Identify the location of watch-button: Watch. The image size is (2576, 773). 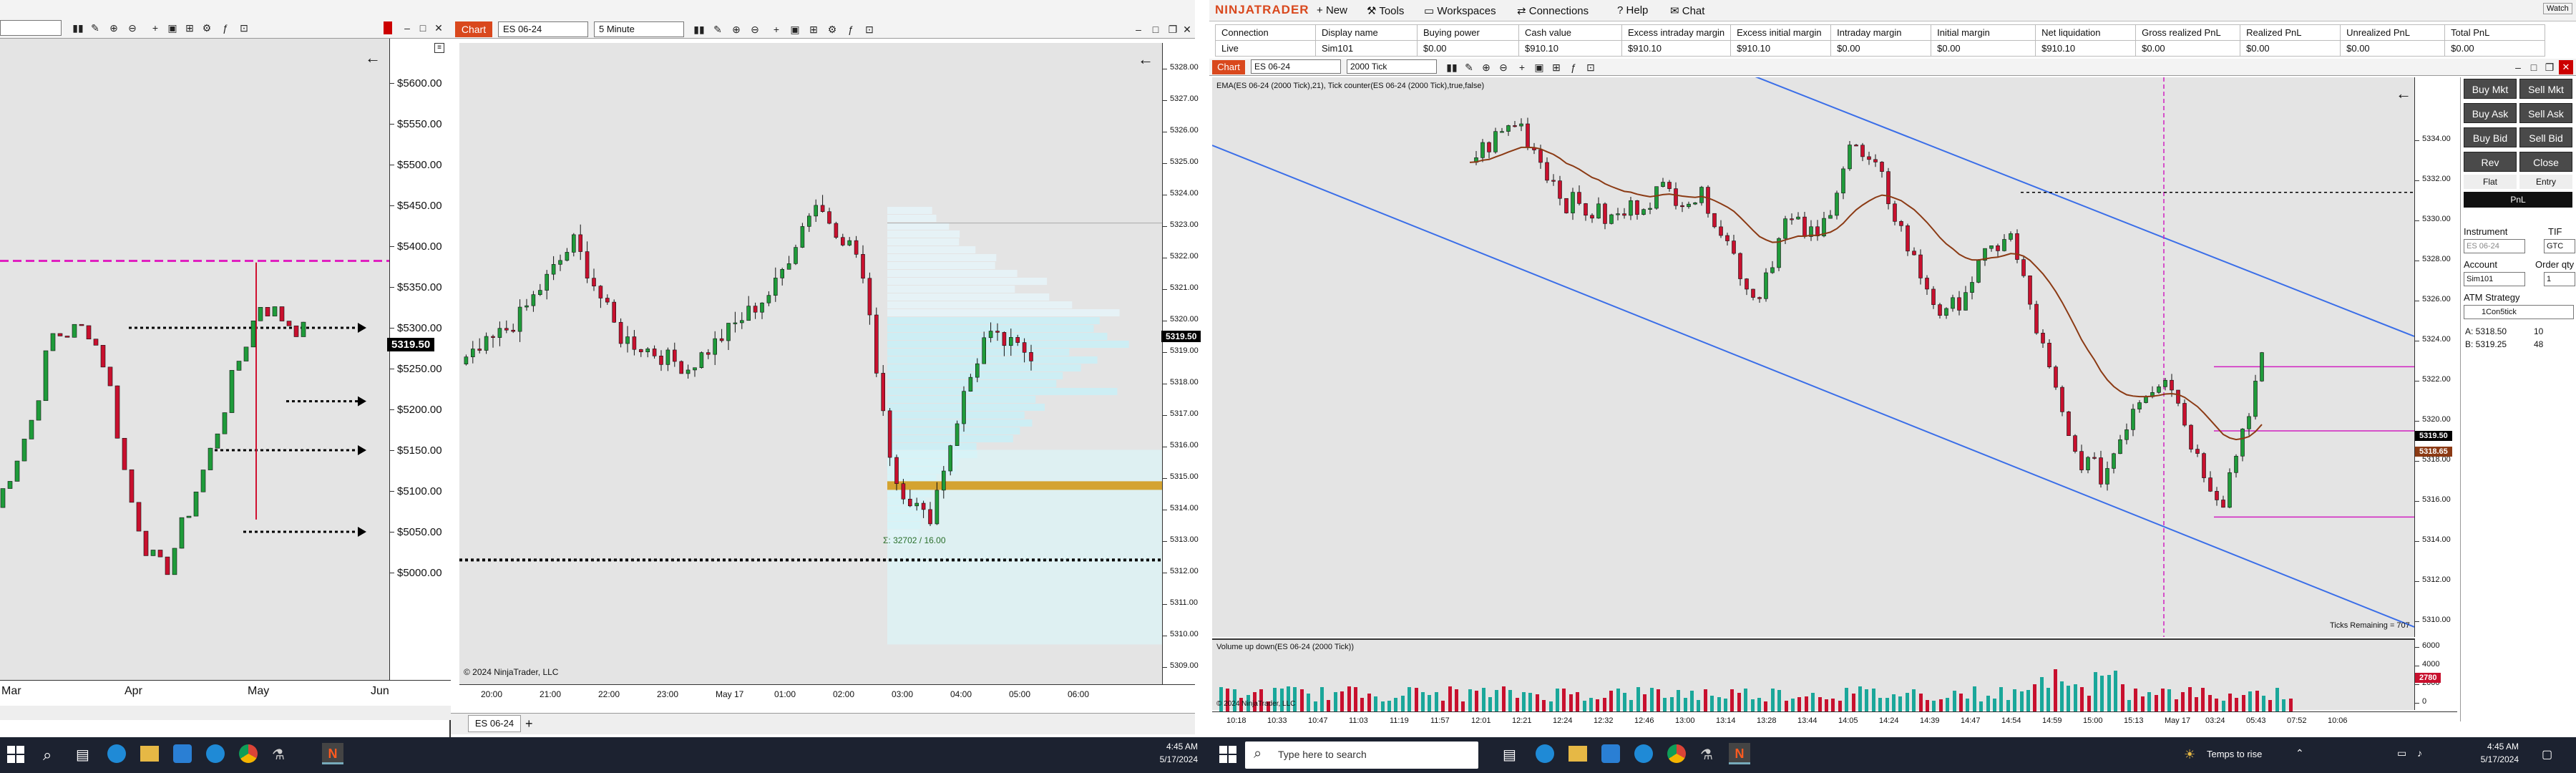
(2557, 8).